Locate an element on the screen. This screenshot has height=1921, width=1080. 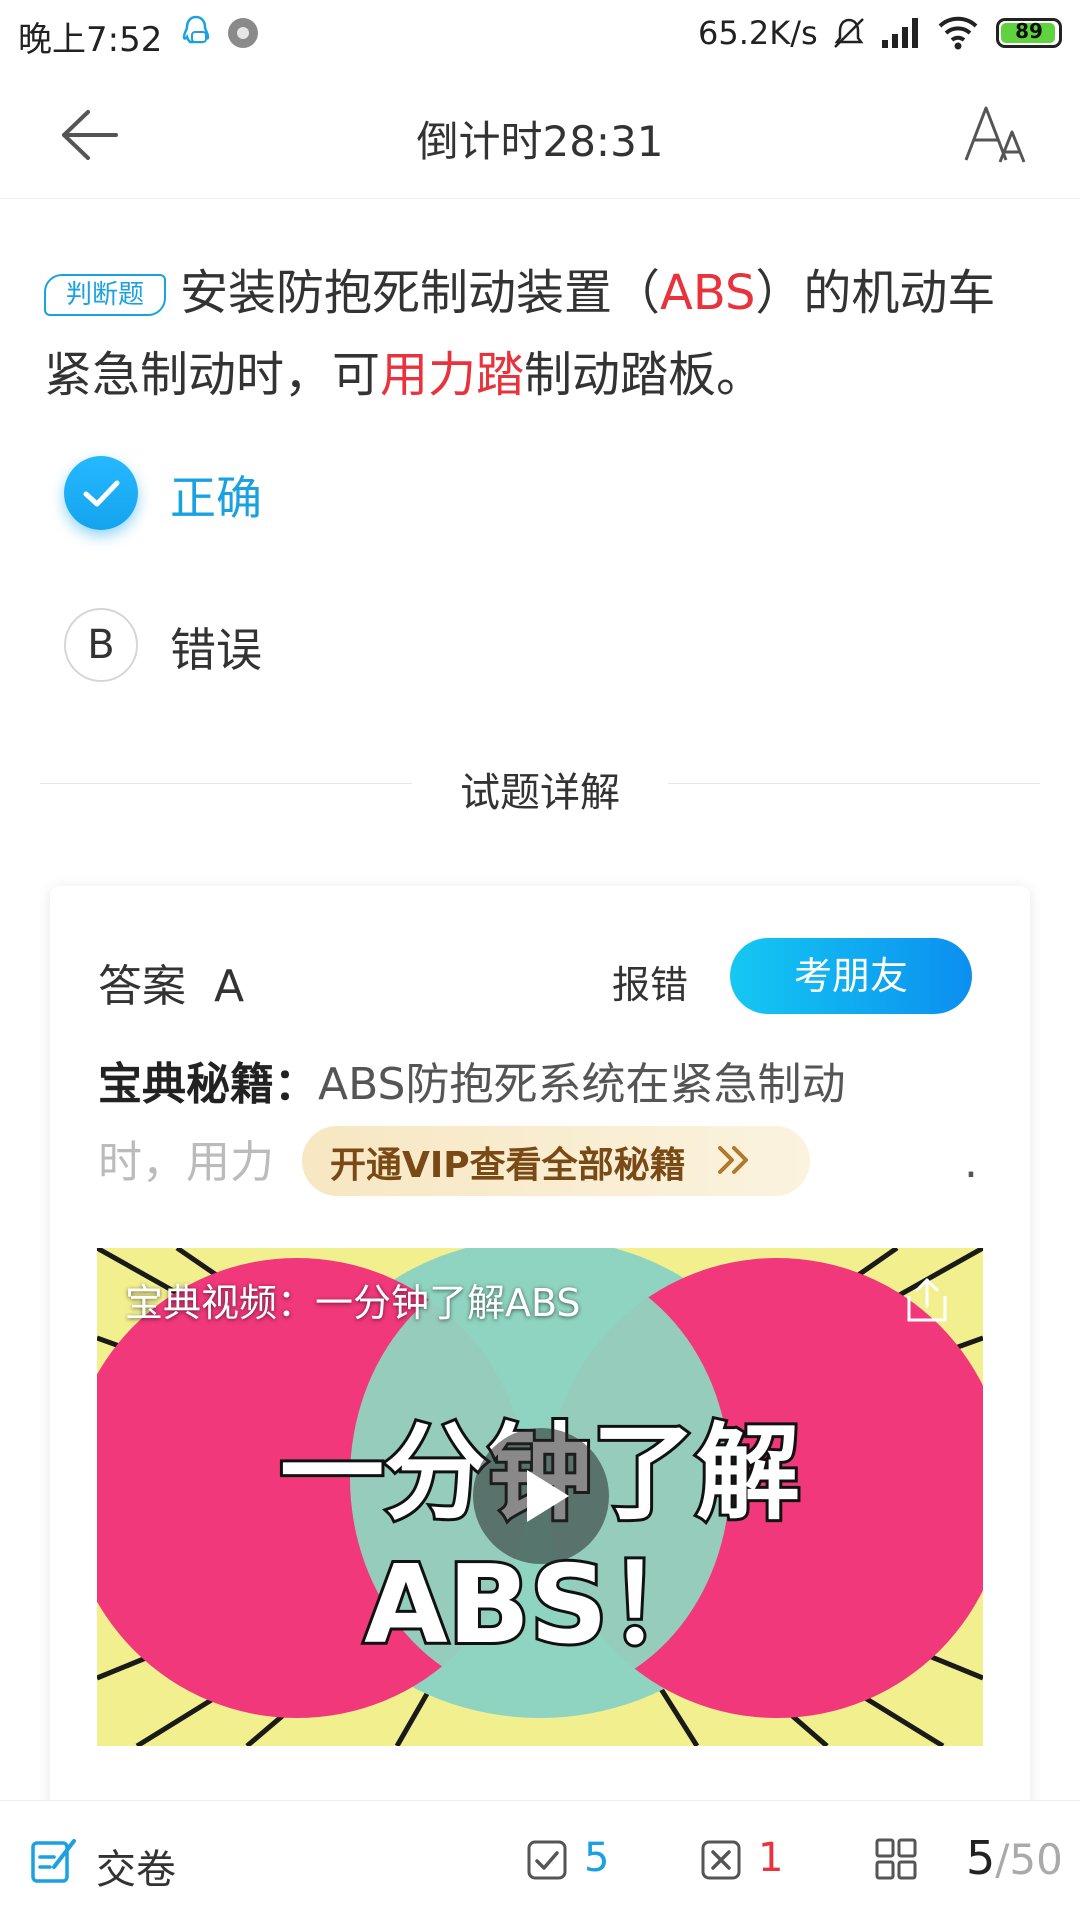
vip-unlock-label: 开通VIP查看全部秘籍 is located at coordinates (508, 1165).